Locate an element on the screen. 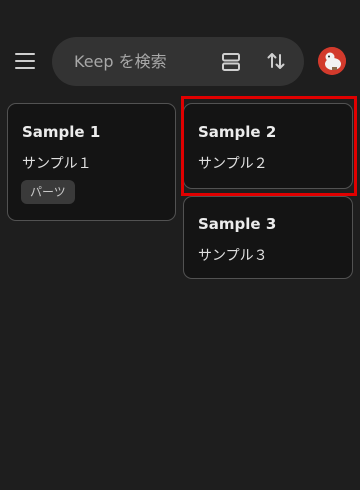  sort-icon is located at coordinates (276, 61).